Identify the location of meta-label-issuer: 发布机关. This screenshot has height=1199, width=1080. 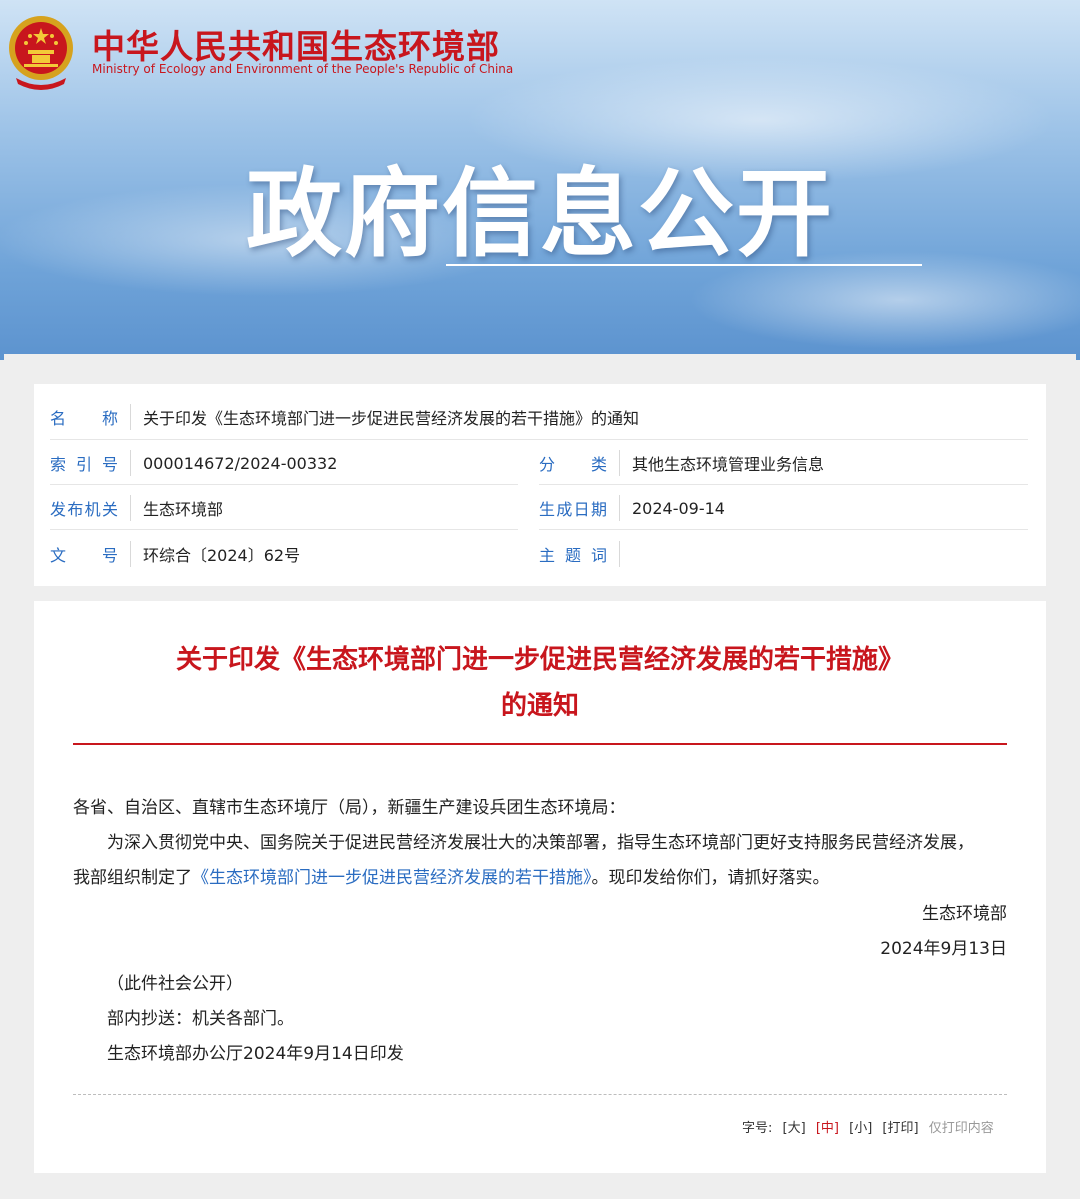
(84, 509).